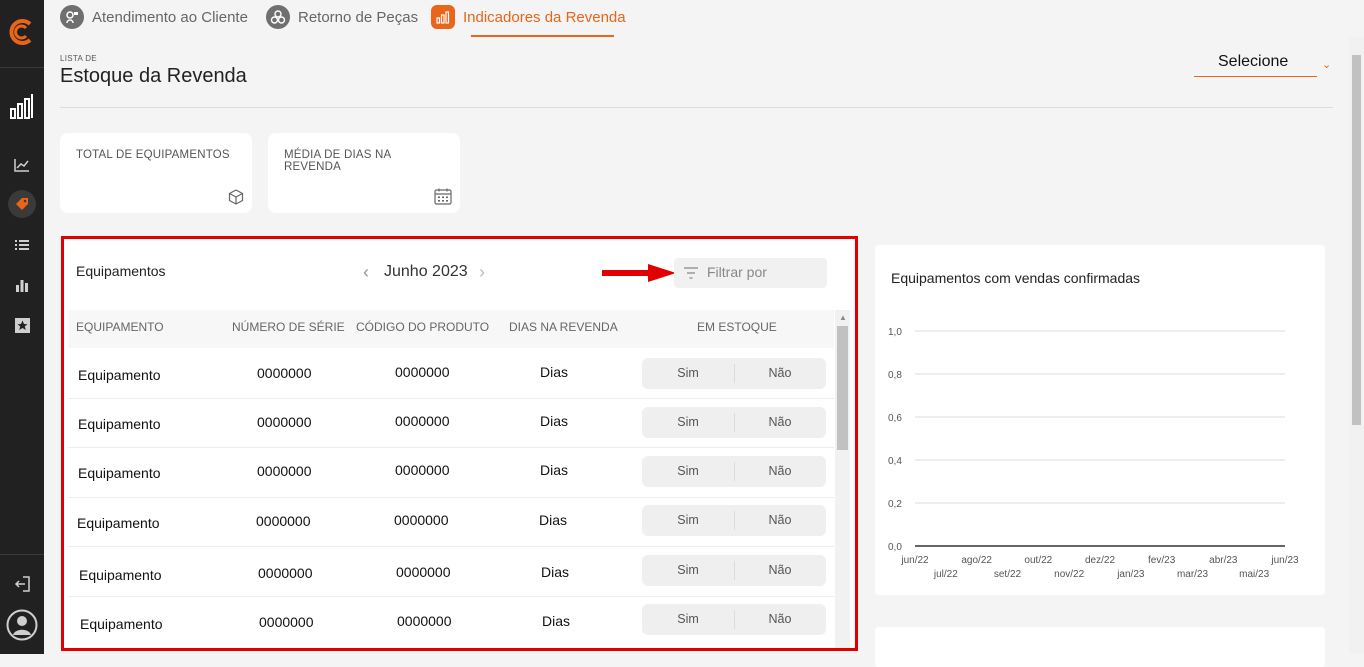 The height and width of the screenshot is (667, 1364). What do you see at coordinates (358, 17) in the screenshot?
I see `tab-label: Retorno de Peças` at bounding box center [358, 17].